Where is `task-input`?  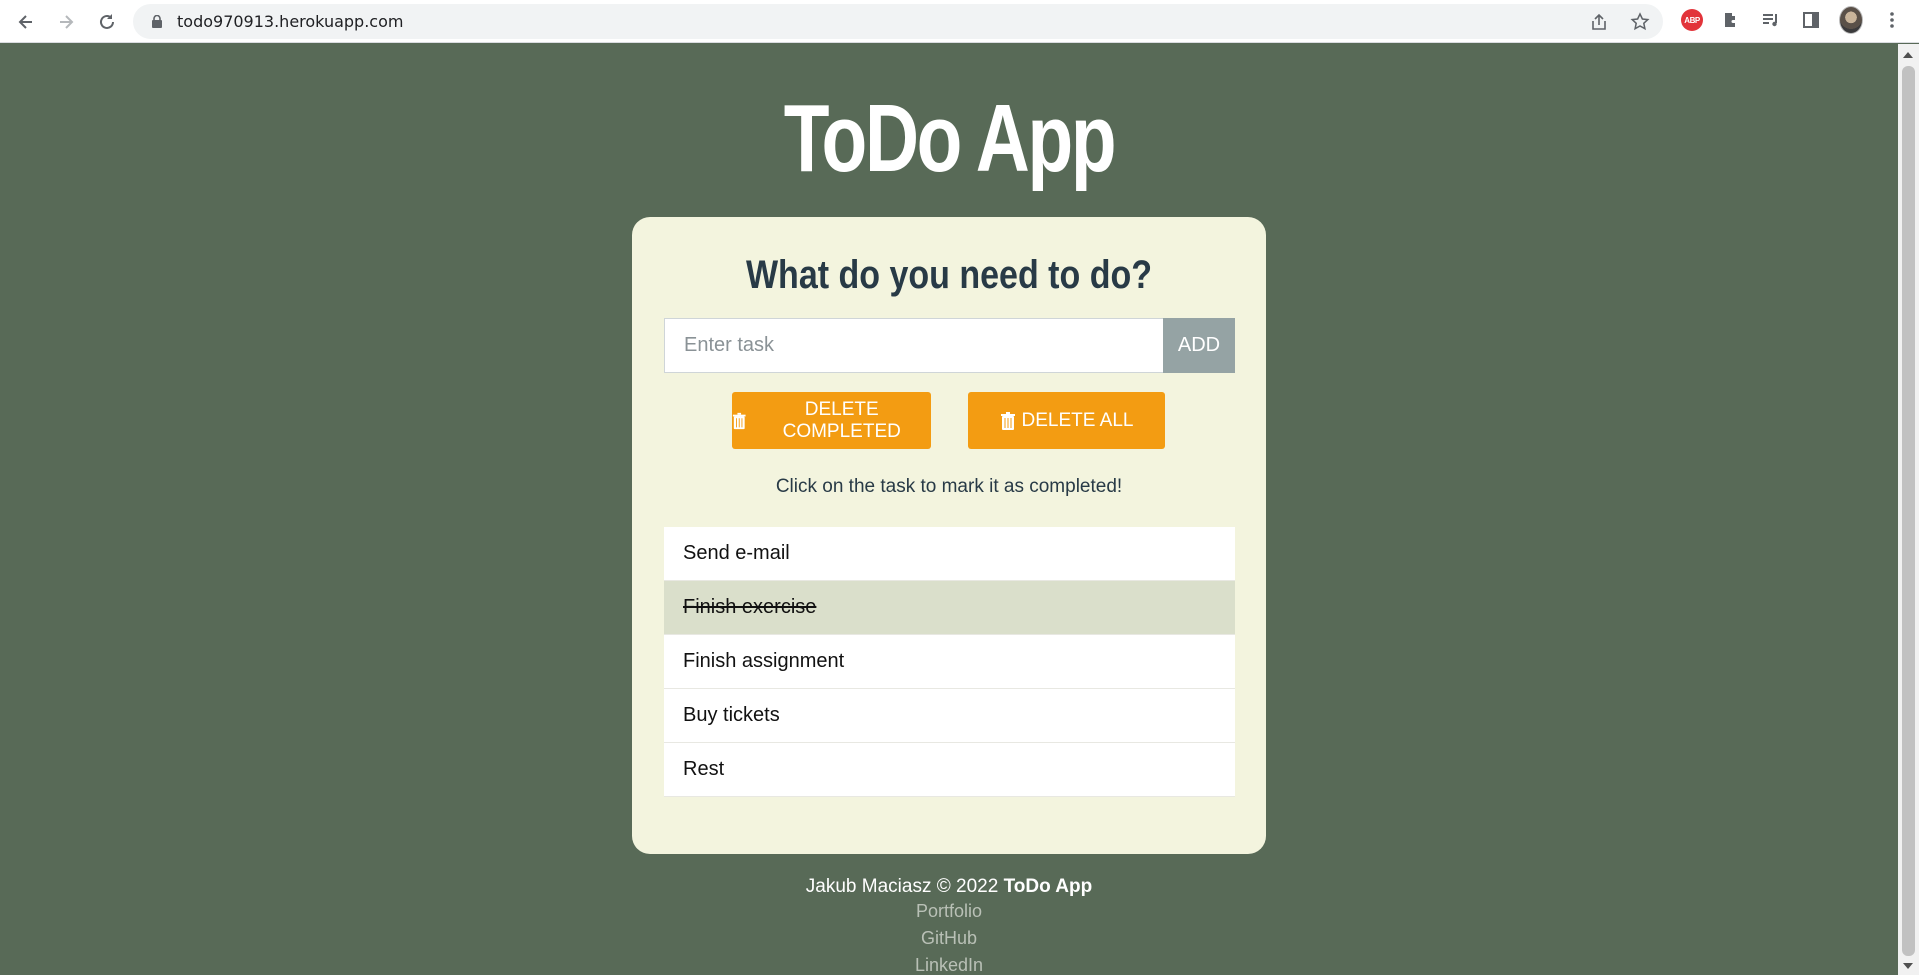 task-input is located at coordinates (913, 345).